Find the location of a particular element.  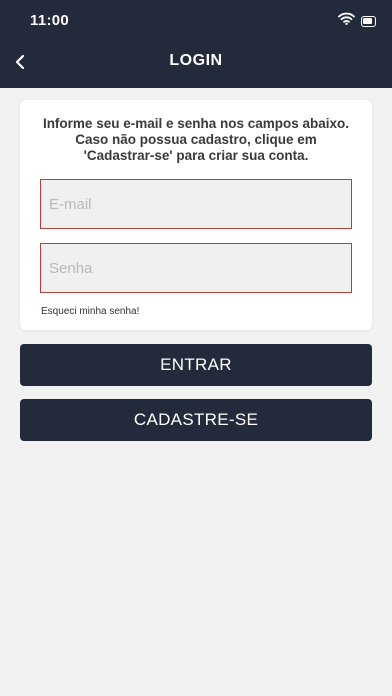

status-time: 11:00 is located at coordinates (50, 20).